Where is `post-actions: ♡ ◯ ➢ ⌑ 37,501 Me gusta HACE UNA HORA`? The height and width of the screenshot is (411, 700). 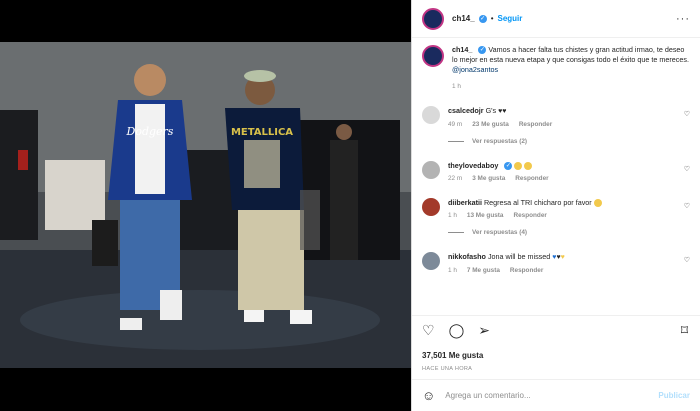
post-actions: ♡ ◯ ➢ ⌑ 37,501 Me gusta HACE UNA HORA is located at coordinates (556, 346).